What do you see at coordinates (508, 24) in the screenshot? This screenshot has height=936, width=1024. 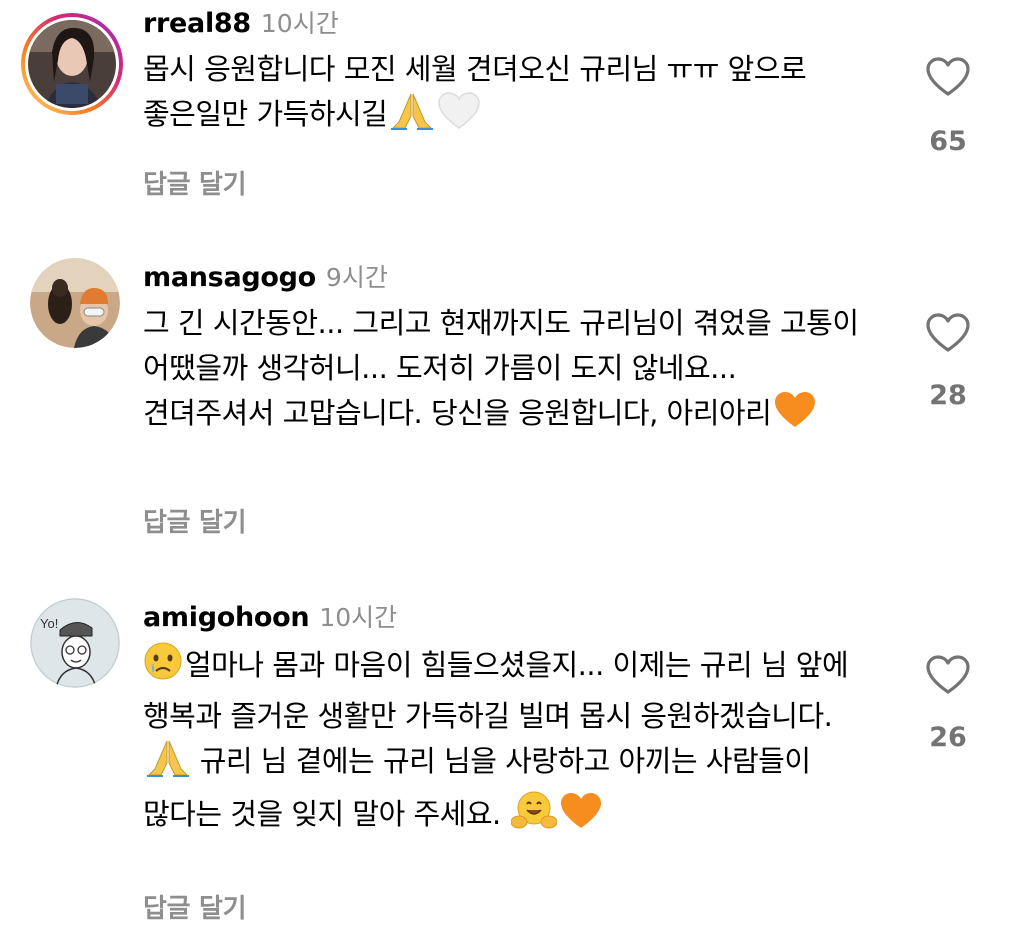 I see `comment-header: rreal88 10시간` at bounding box center [508, 24].